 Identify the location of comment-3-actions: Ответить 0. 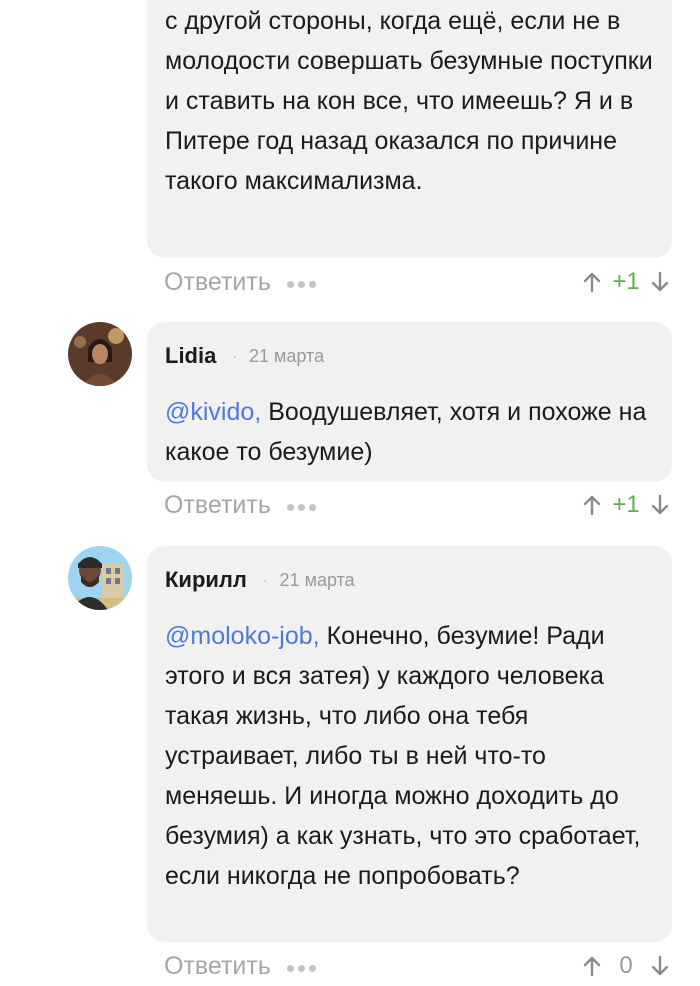
(418, 966).